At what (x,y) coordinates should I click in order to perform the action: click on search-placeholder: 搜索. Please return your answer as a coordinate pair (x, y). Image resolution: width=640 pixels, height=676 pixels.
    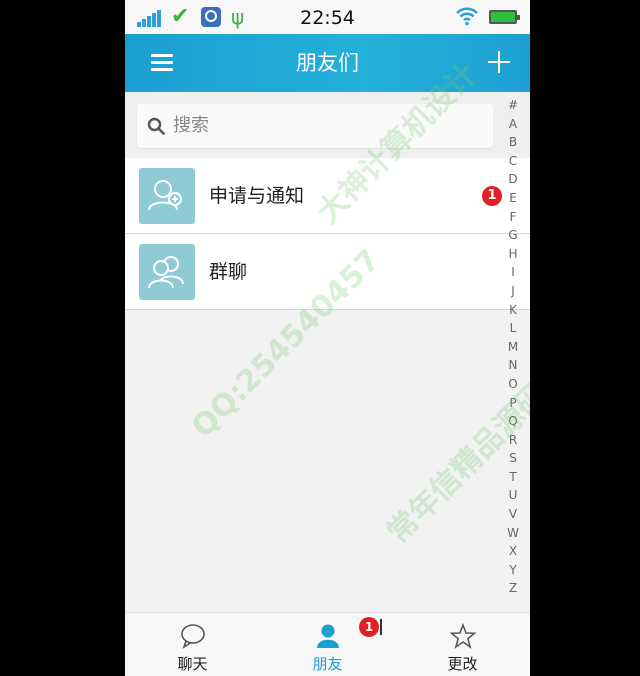
    Looking at the image, I should click on (191, 125).